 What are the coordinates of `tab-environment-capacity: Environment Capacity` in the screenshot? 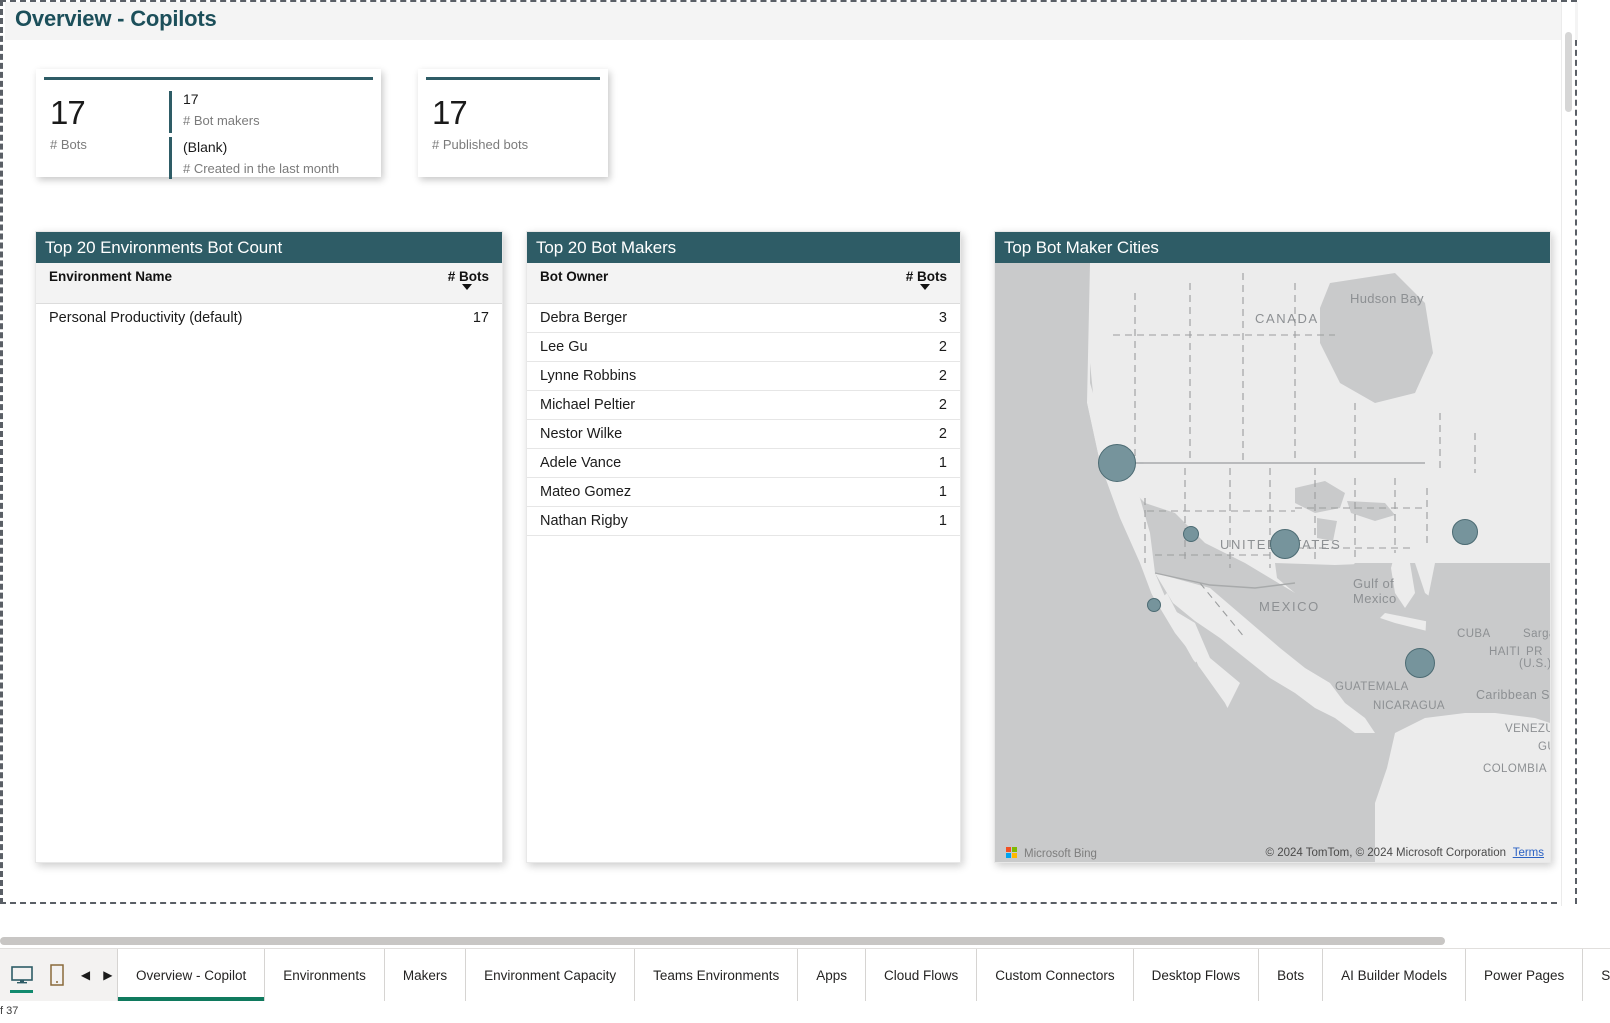 It's located at (551, 975).